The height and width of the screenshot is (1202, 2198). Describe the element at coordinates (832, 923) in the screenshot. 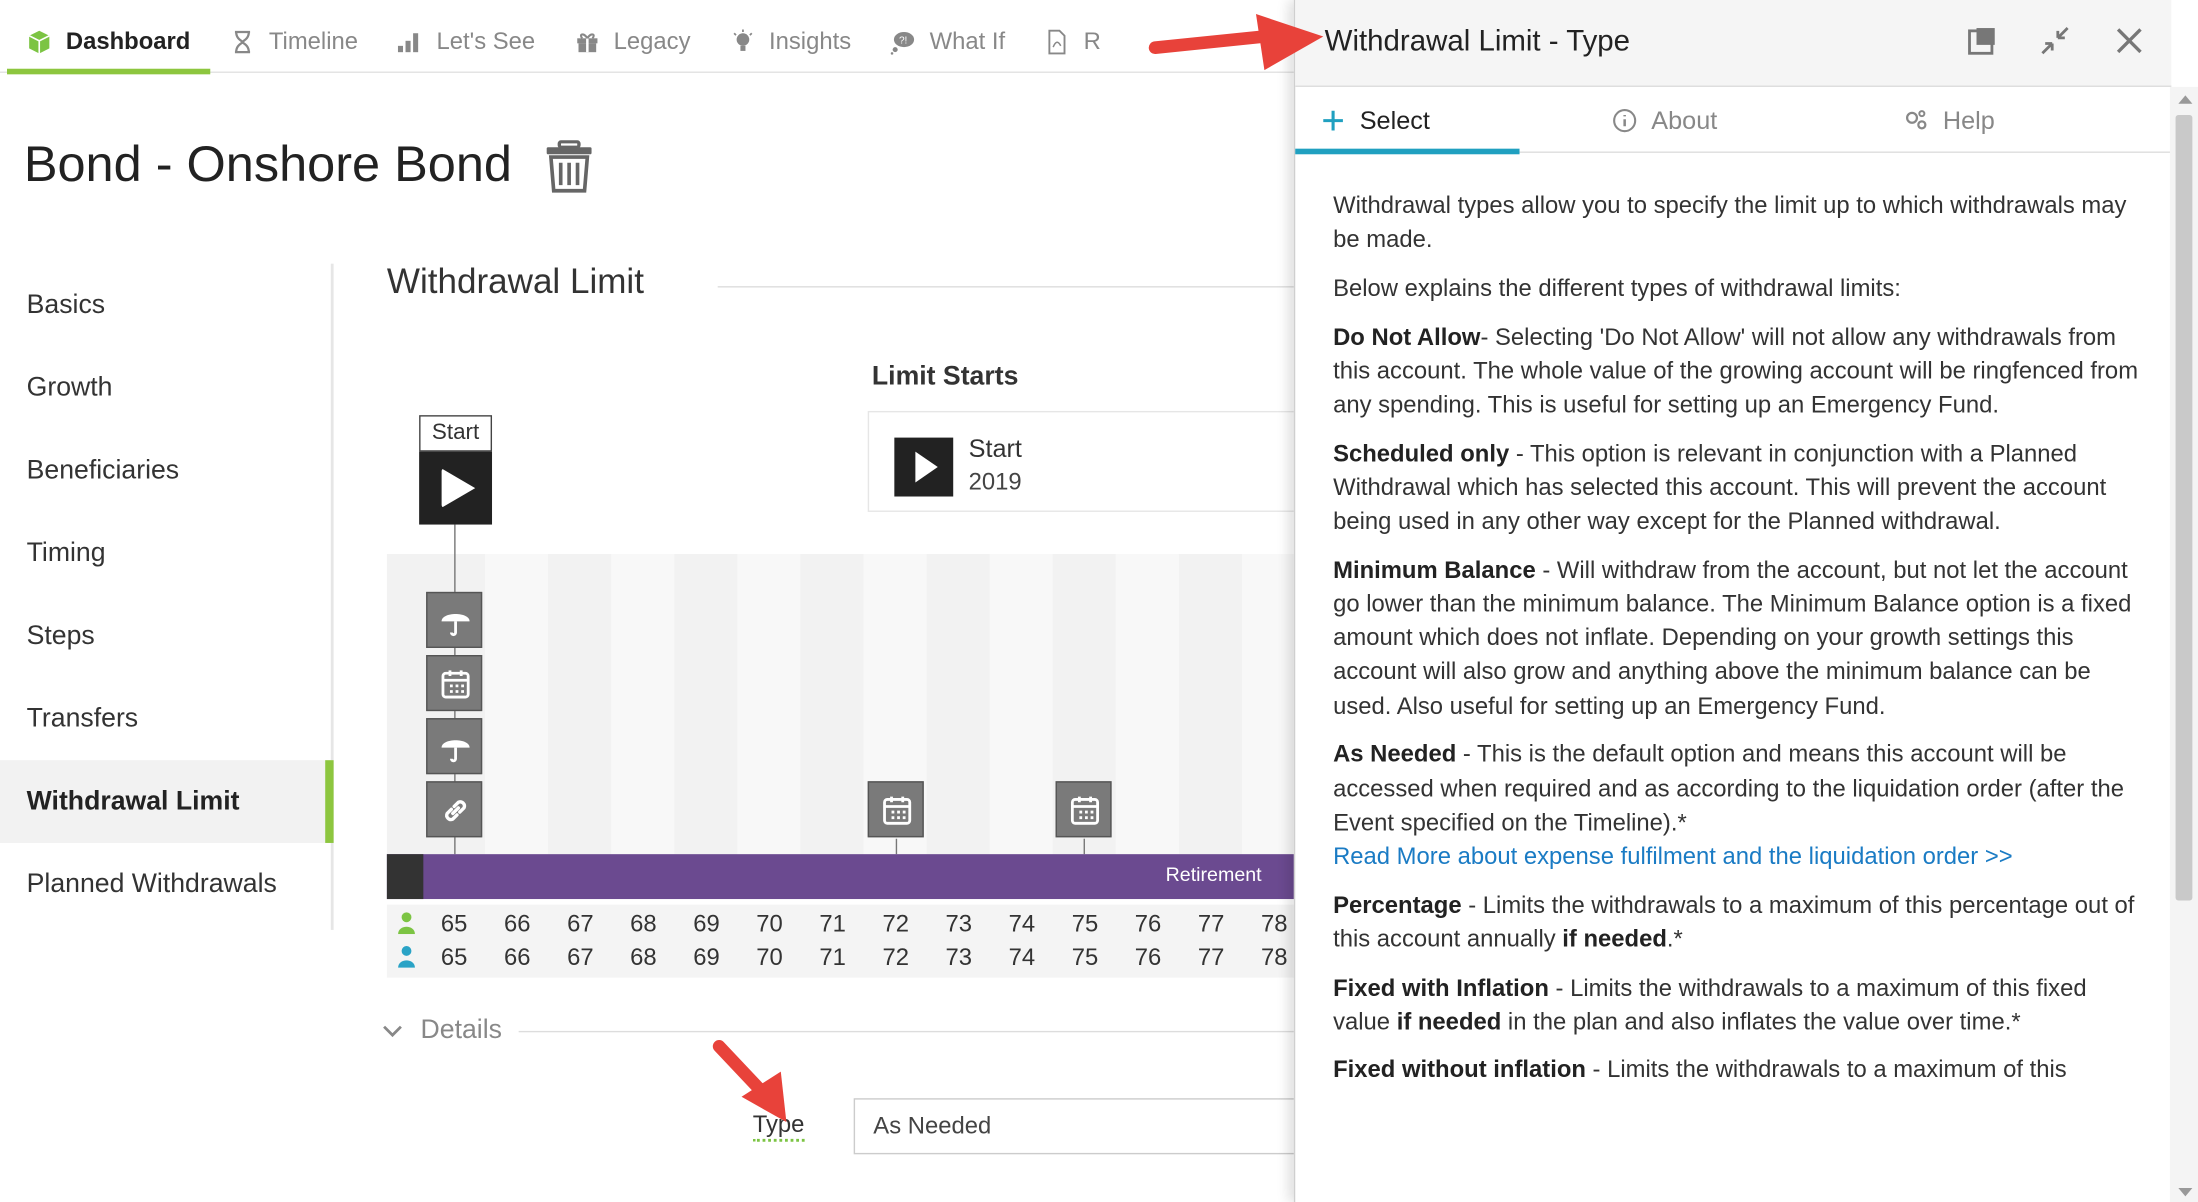

I see `age-value: 71` at that location.